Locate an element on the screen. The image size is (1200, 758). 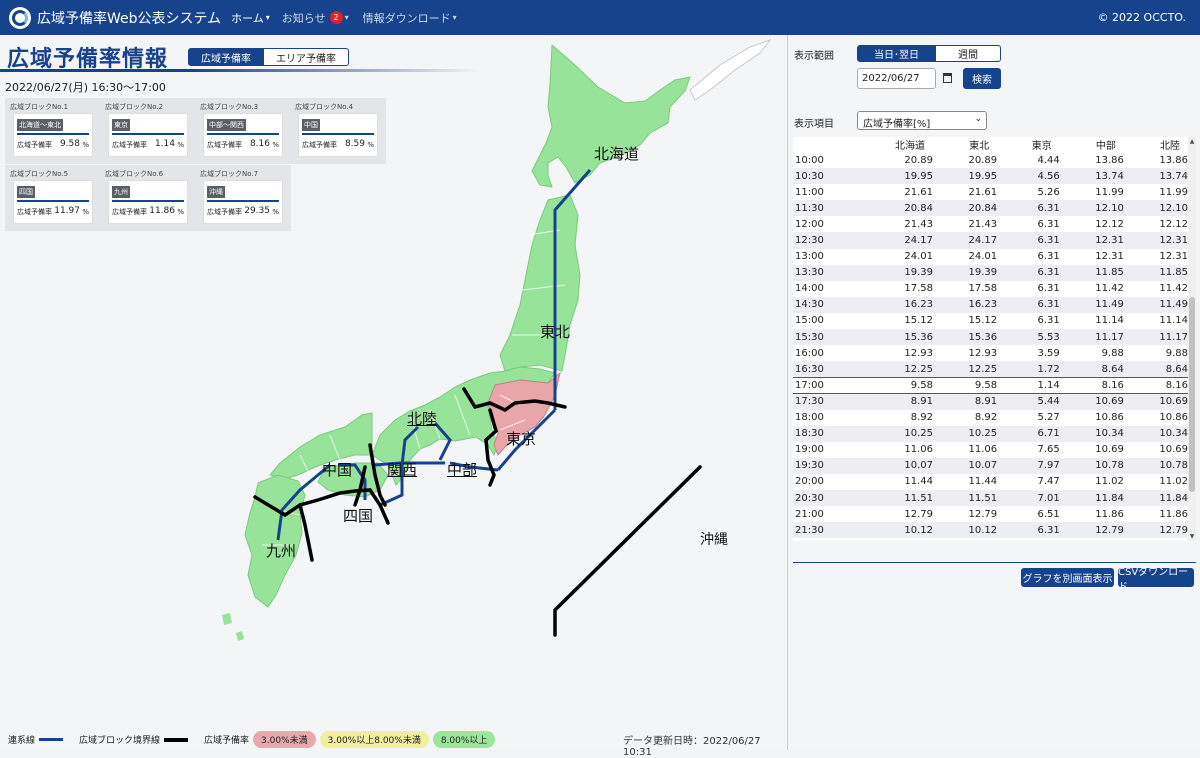
block-card: 広域ブロックNo.5 四国 広域予備率 11.97% is located at coordinates (53, 198).